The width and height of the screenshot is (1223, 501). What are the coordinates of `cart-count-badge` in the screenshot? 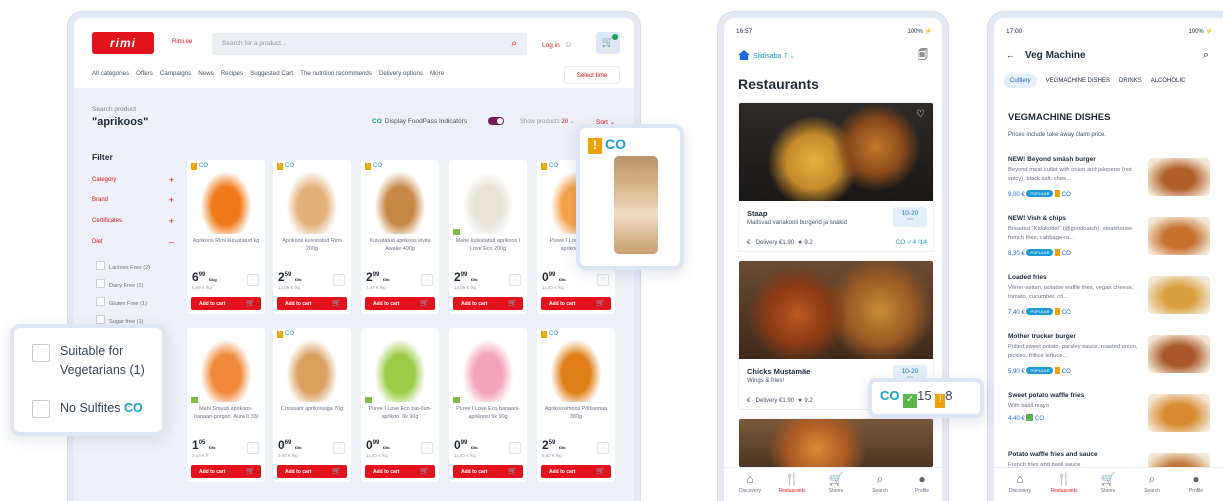 It's located at (615, 37).